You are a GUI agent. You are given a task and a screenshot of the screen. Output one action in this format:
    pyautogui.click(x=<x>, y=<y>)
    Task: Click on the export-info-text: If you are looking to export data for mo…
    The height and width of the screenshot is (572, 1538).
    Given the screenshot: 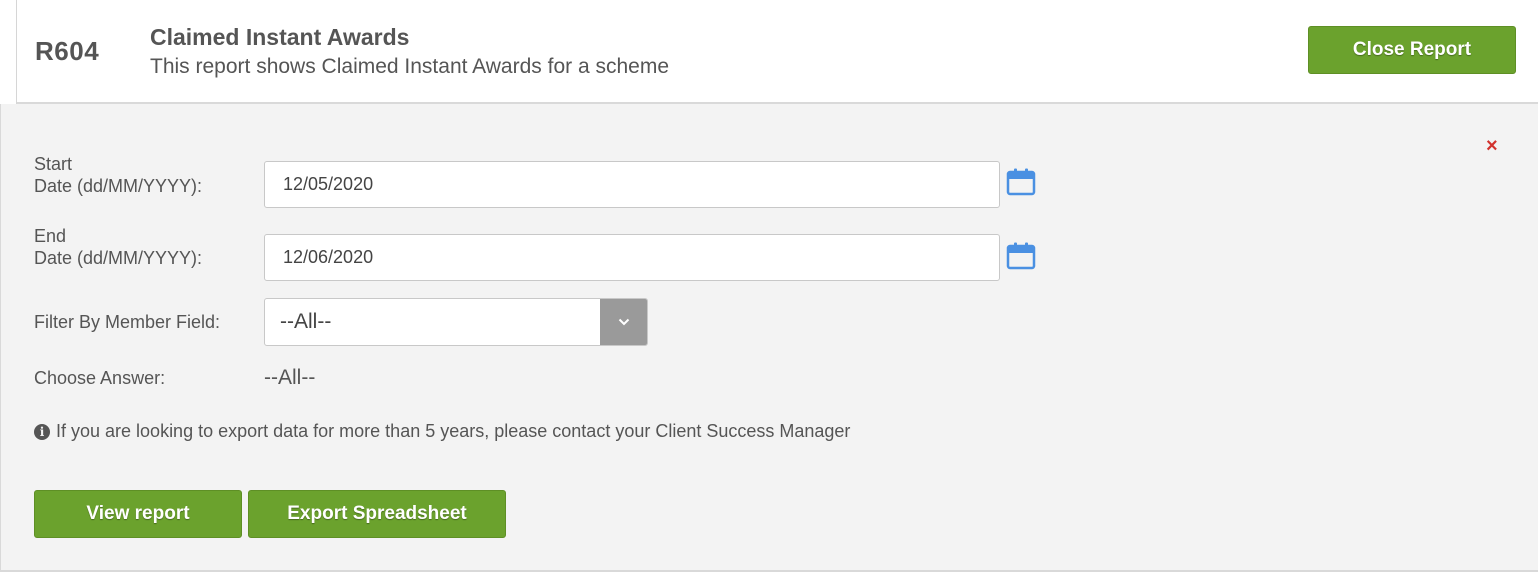 What is the action you would take?
    pyautogui.click(x=453, y=431)
    